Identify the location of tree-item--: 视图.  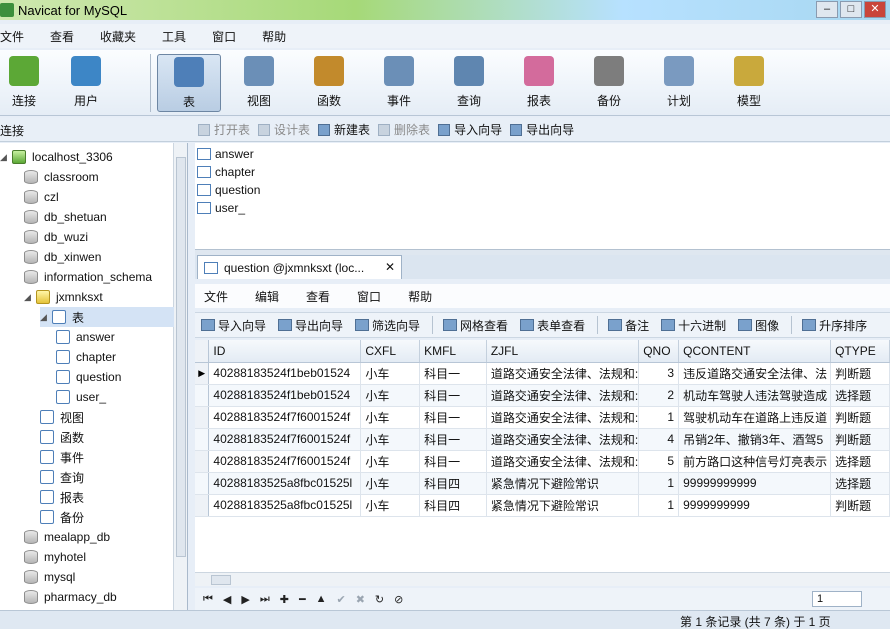
(62, 417).